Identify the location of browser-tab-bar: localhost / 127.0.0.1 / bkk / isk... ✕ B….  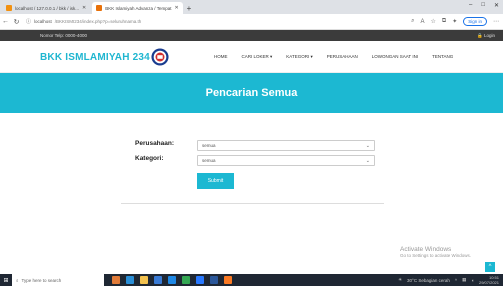
(251, 7).